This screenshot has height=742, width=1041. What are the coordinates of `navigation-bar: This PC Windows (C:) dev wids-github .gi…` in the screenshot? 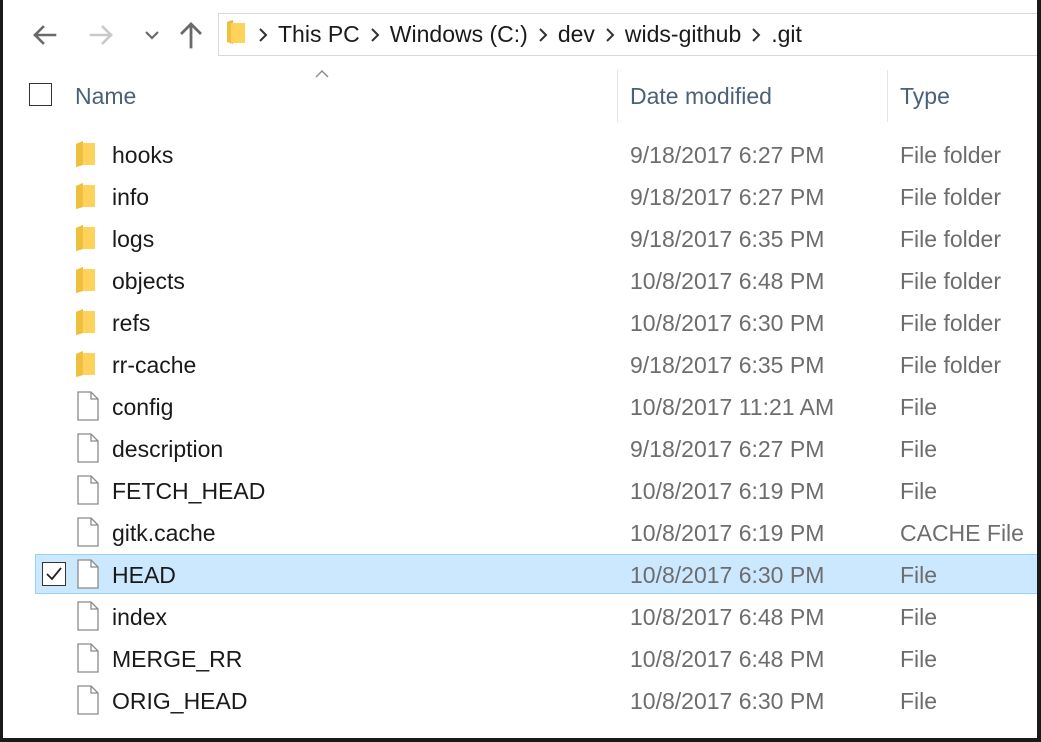 It's located at (520, 35).